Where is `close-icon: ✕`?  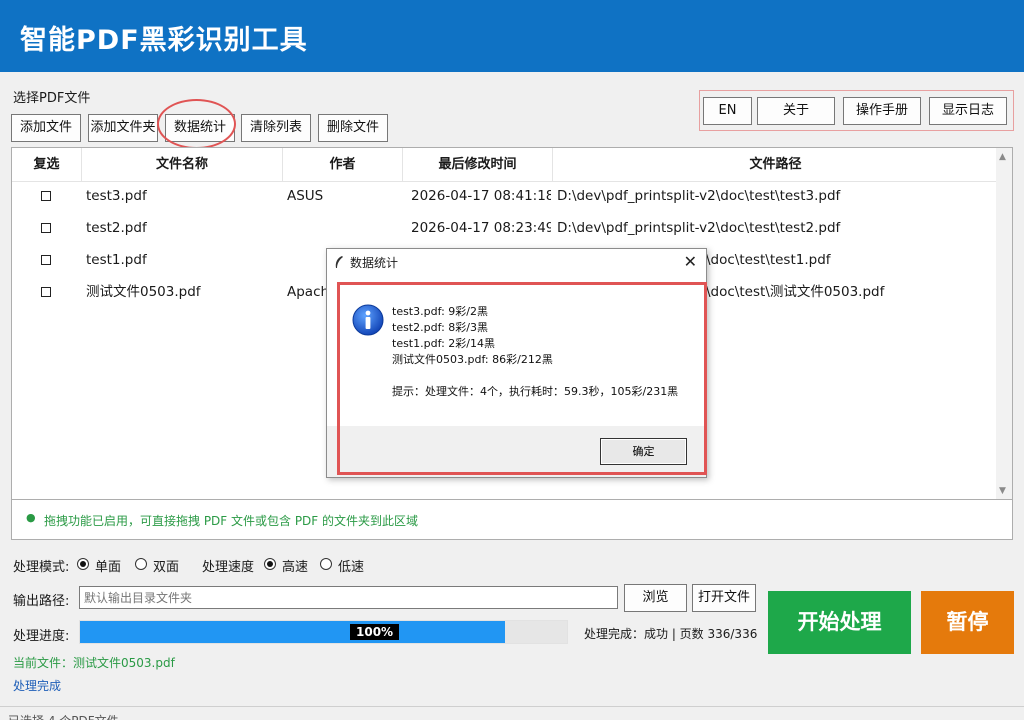
close-icon: ✕ is located at coordinates (690, 261).